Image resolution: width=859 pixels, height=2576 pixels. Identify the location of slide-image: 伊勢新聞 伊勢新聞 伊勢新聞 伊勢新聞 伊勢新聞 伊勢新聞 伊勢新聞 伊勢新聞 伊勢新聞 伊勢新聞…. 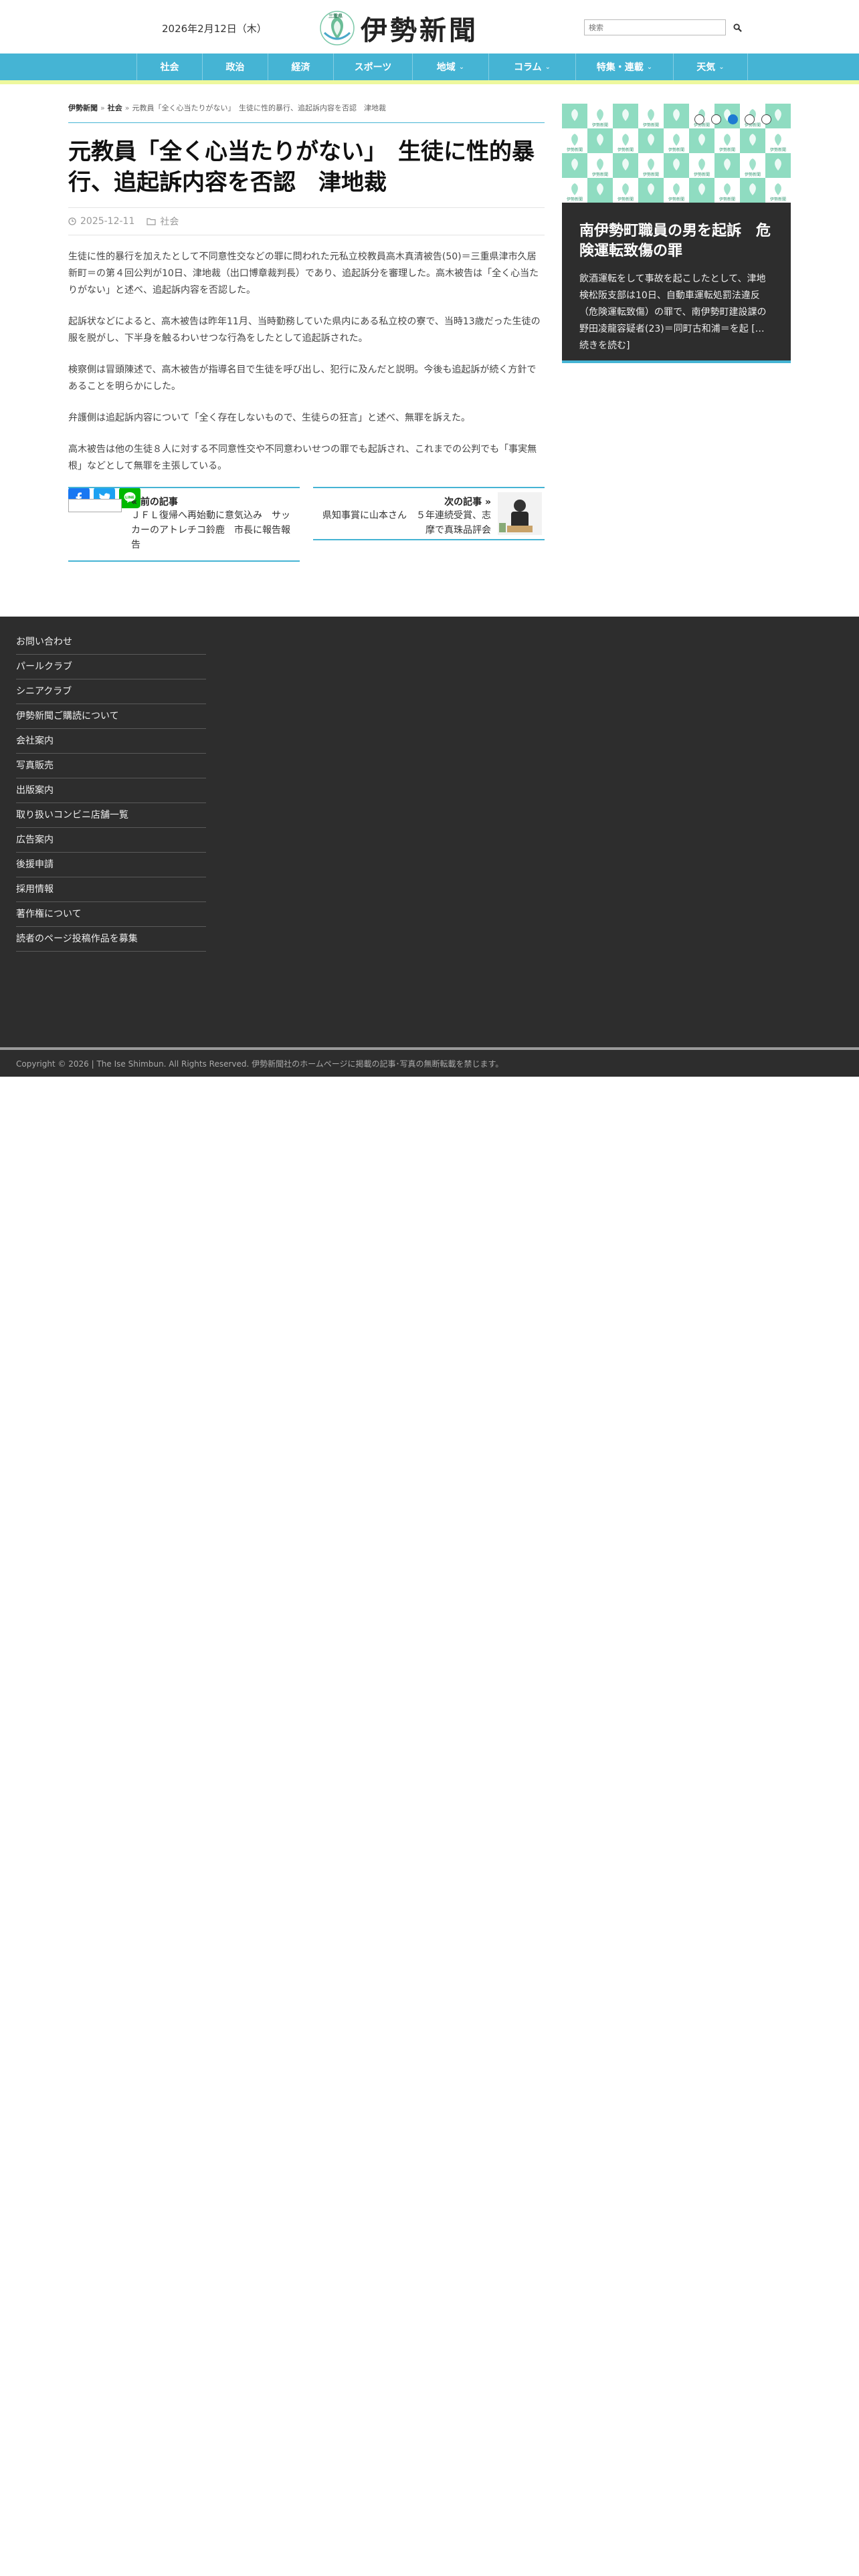
(676, 154).